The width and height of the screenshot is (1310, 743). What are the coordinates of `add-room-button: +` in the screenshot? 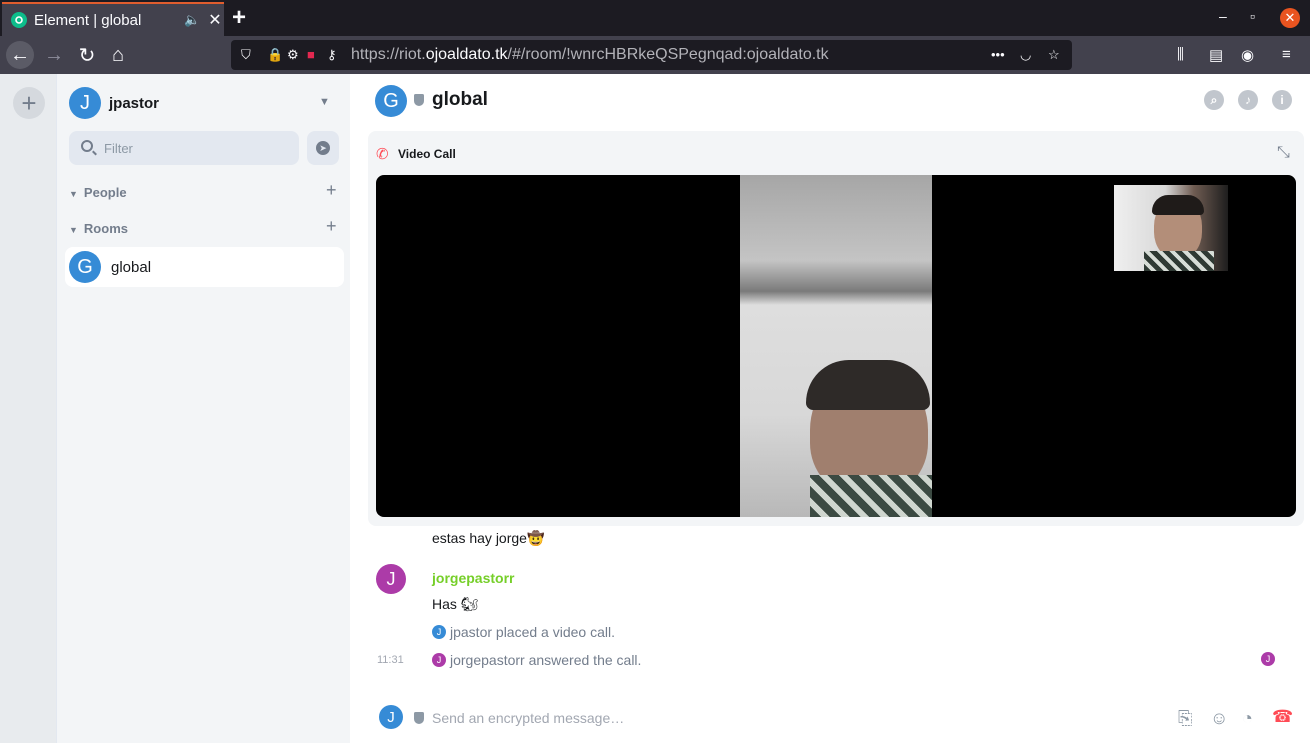 It's located at (331, 226).